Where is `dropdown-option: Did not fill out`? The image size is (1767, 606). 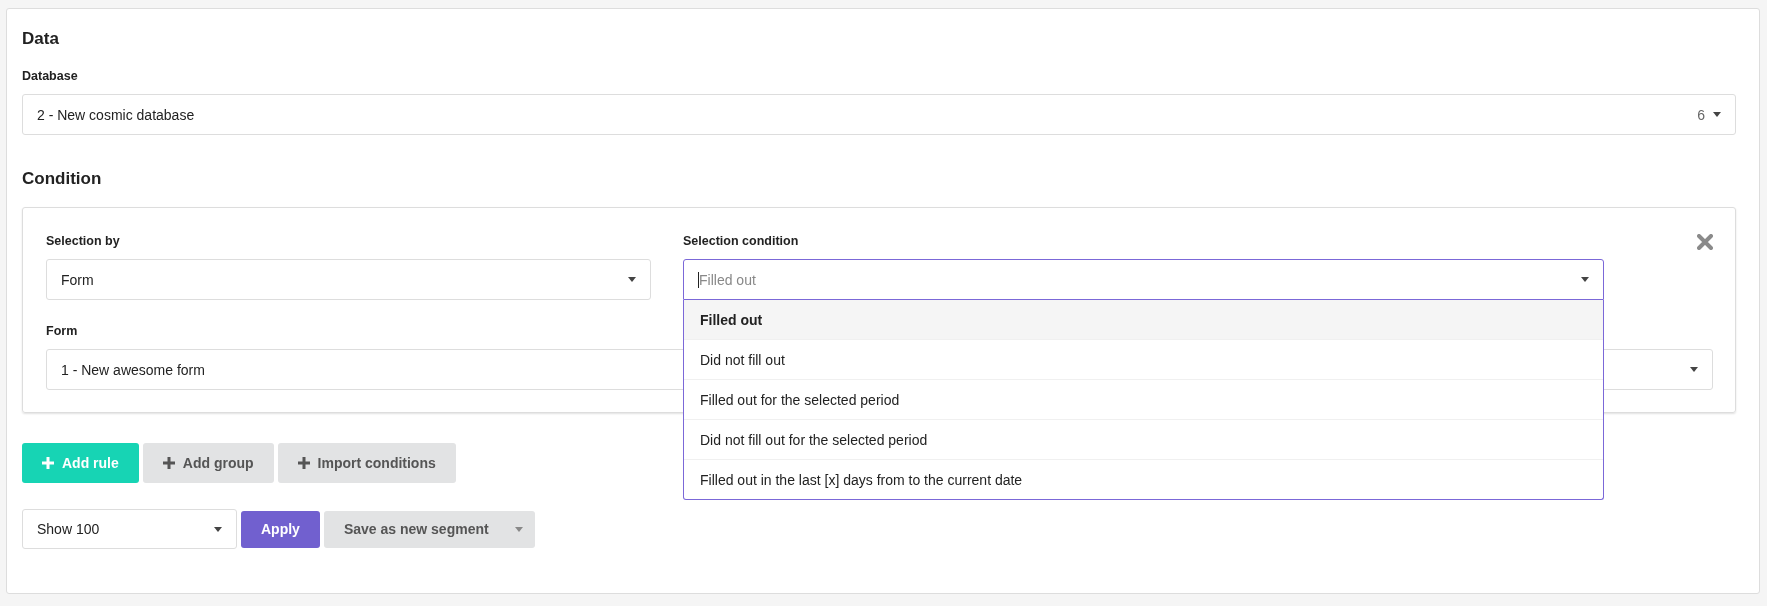
dropdown-option: Did not fill out is located at coordinates (1143, 360).